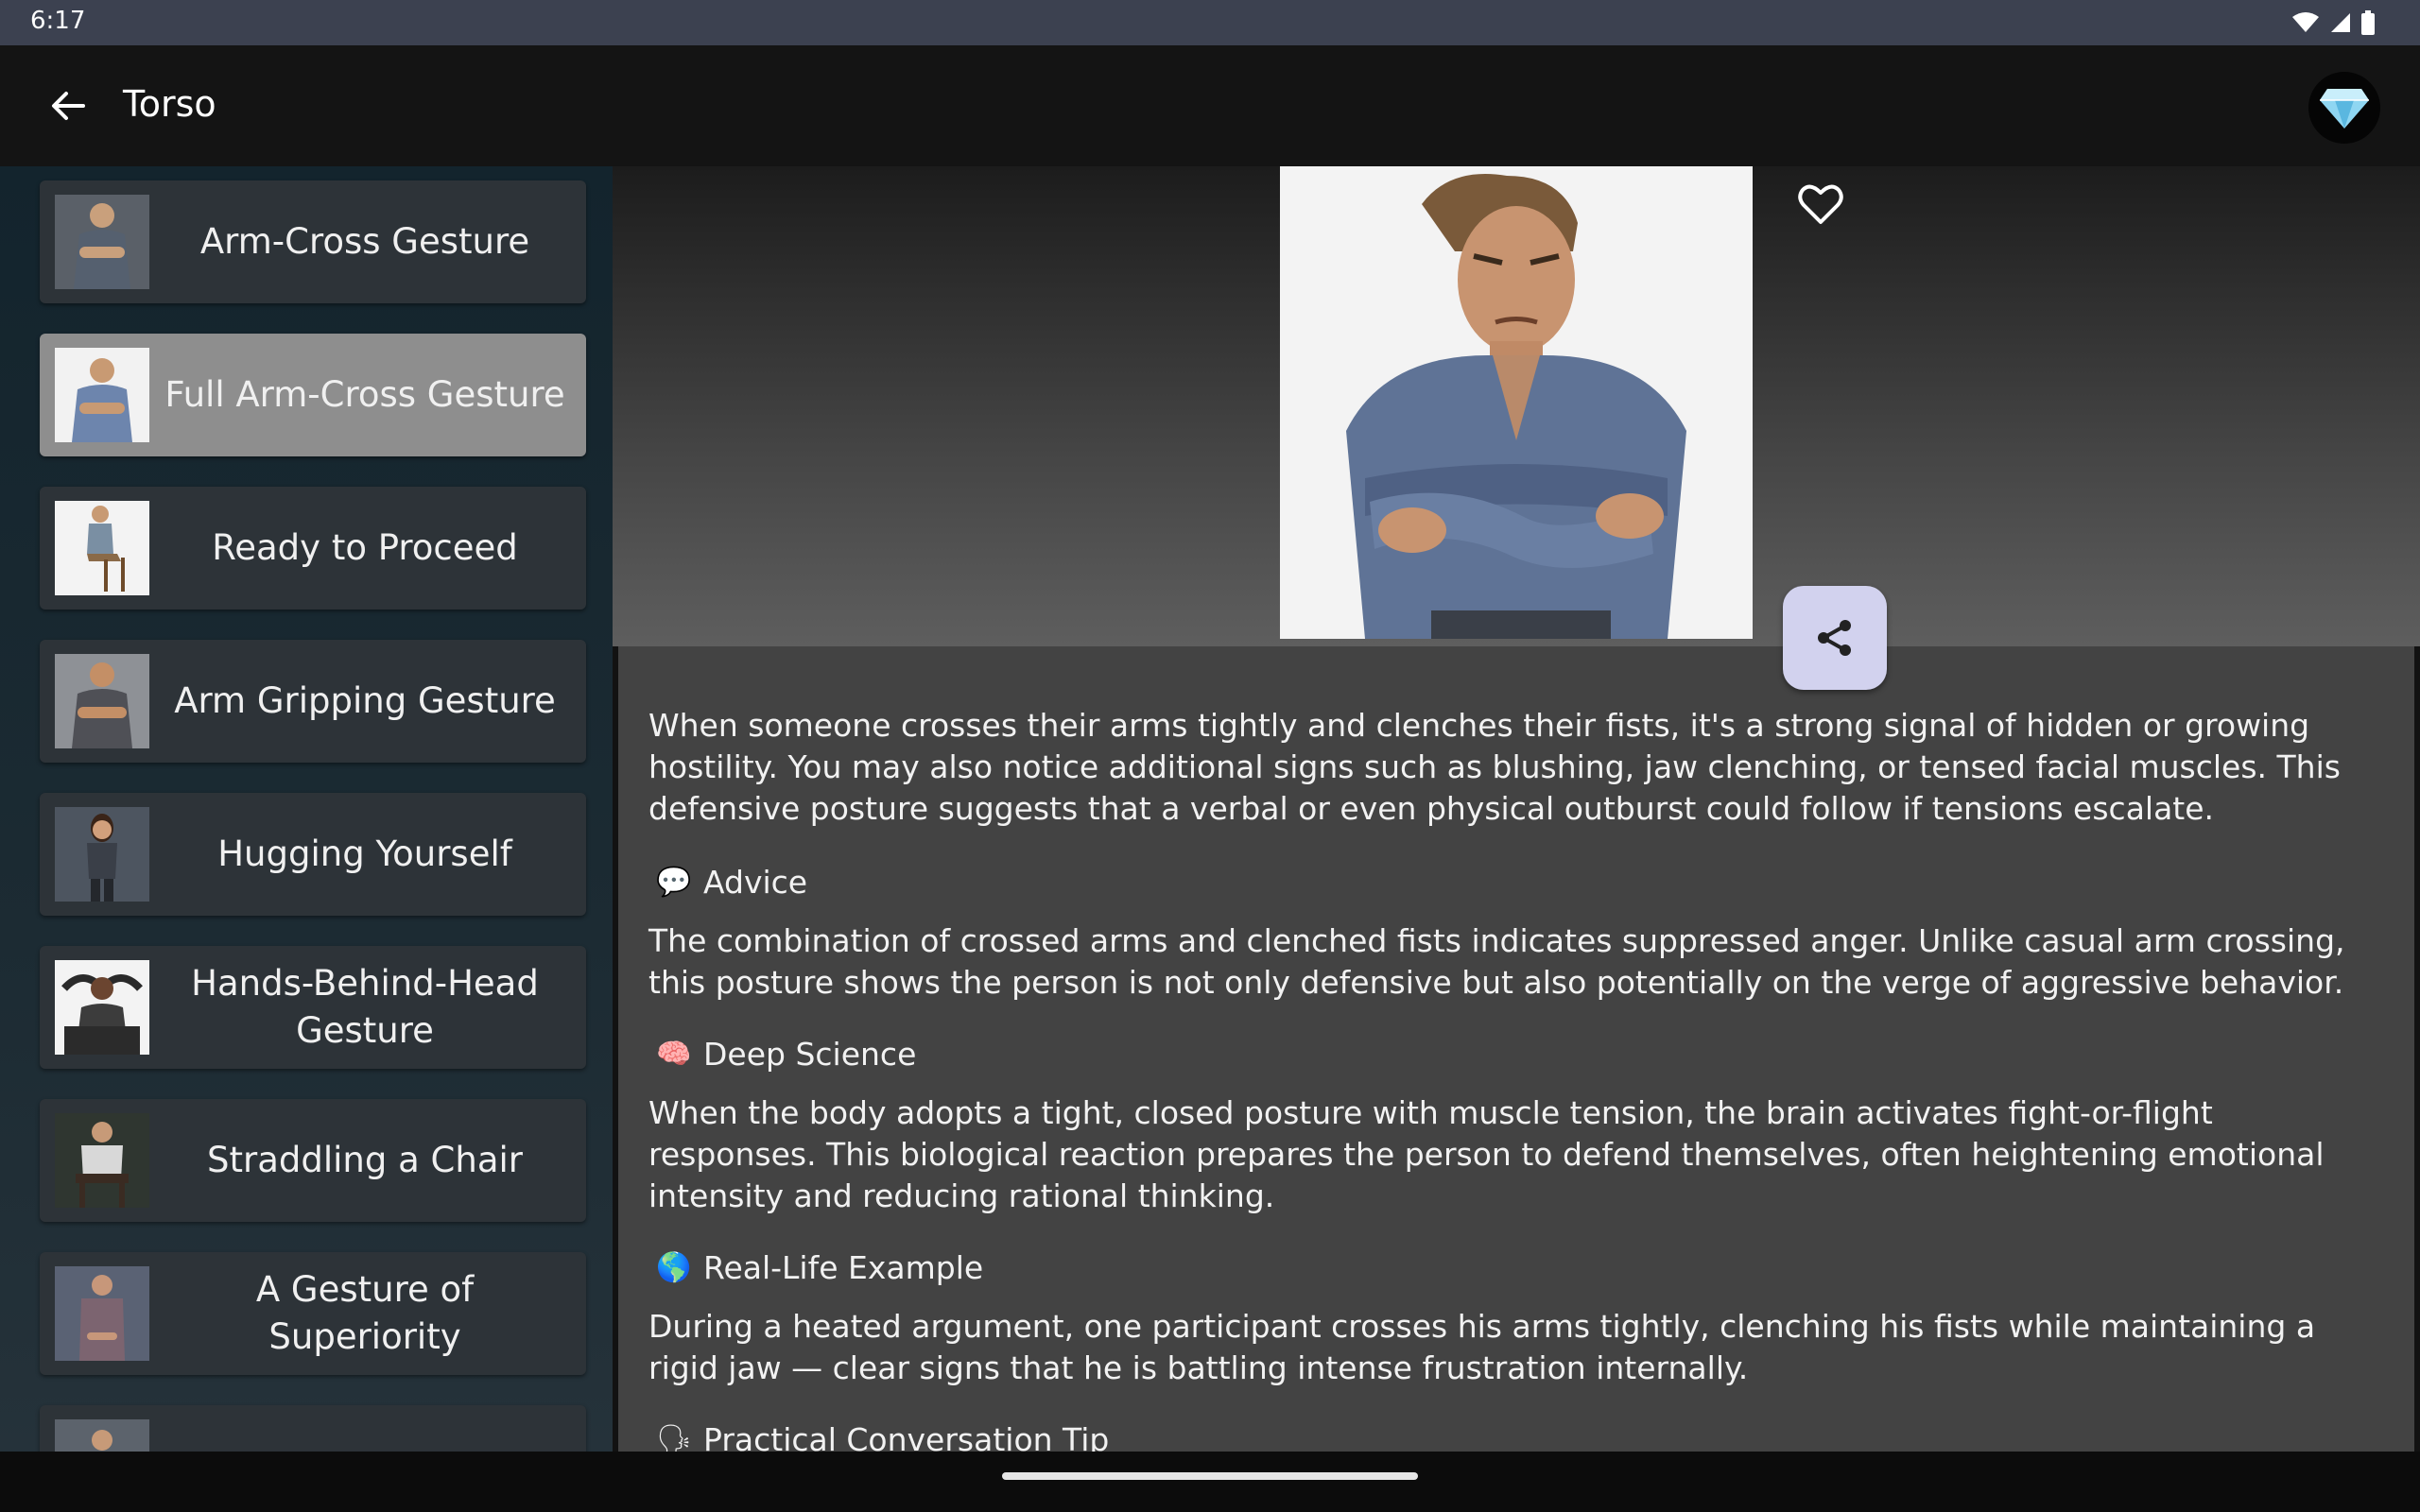 The height and width of the screenshot is (1512, 2420). I want to click on section-title: Real-Life Example, so click(843, 1267).